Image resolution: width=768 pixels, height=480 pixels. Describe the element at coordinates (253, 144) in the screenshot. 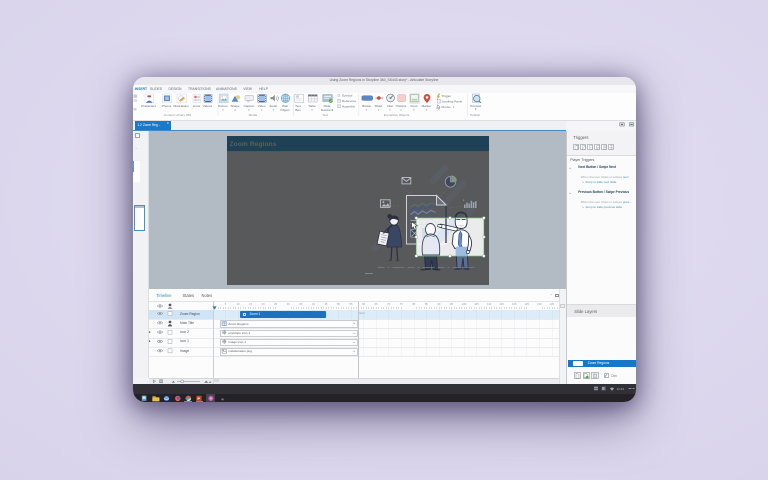

I see `svg-text: Zoom Regions` at that location.